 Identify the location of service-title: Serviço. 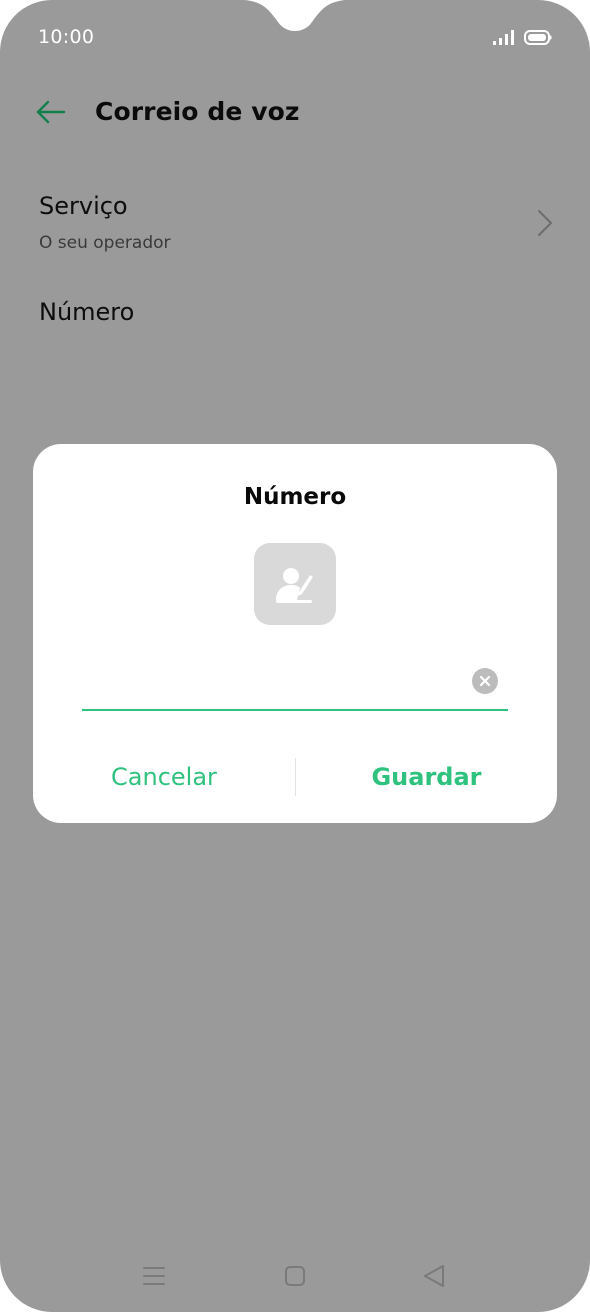
(83, 206).